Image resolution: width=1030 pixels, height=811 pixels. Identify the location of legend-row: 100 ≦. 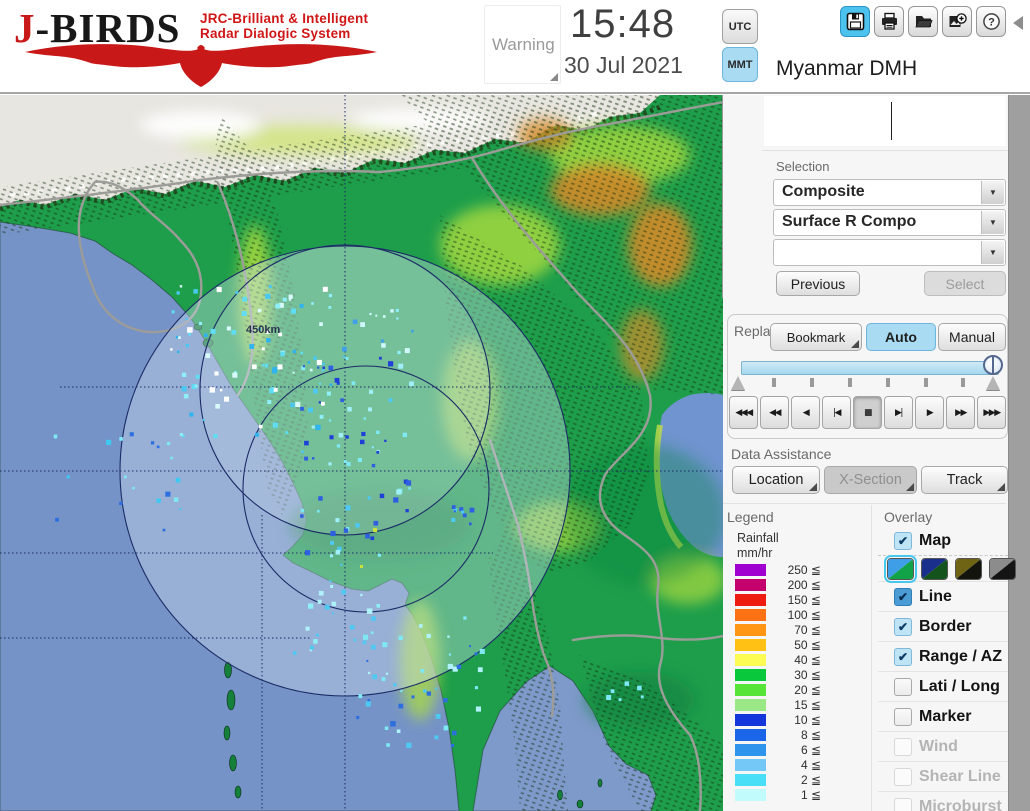
(778, 614).